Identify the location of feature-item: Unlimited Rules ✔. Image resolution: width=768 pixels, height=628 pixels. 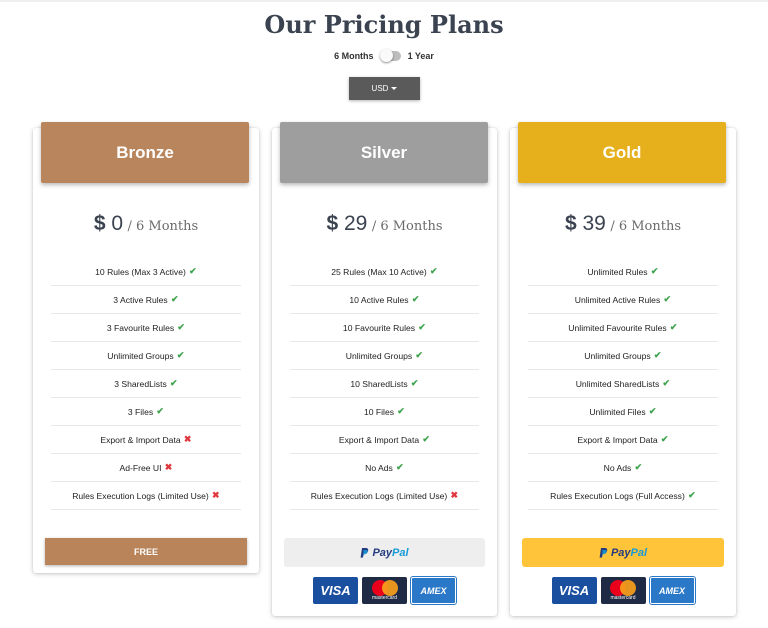
(623, 272).